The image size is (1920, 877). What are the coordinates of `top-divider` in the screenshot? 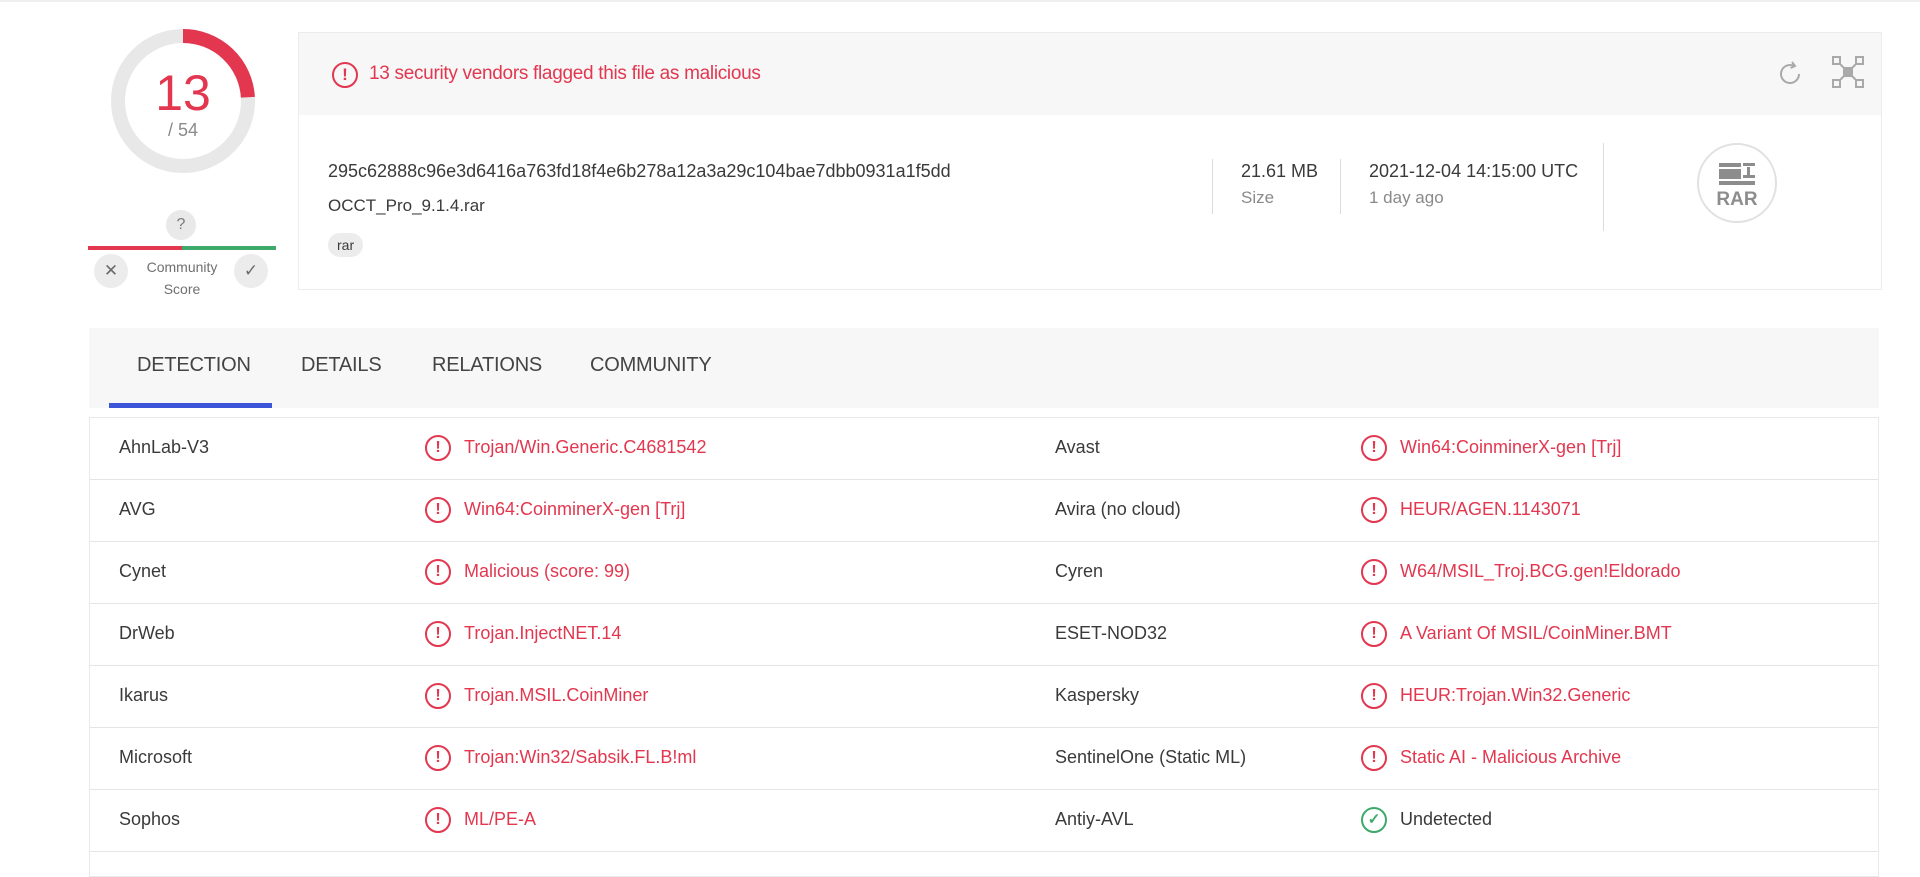 It's located at (960, 1).